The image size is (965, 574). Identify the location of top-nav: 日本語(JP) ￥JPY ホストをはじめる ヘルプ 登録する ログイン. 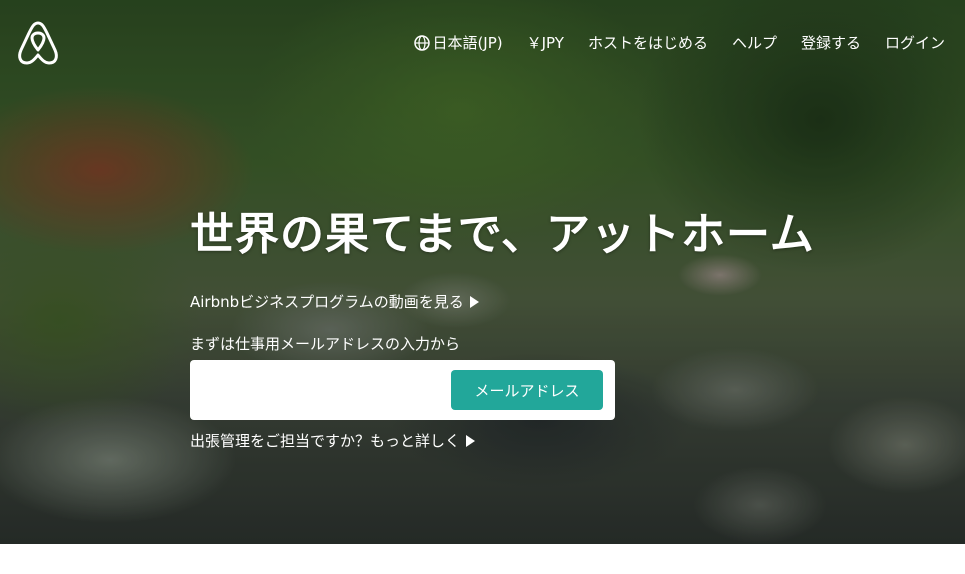
(679, 42).